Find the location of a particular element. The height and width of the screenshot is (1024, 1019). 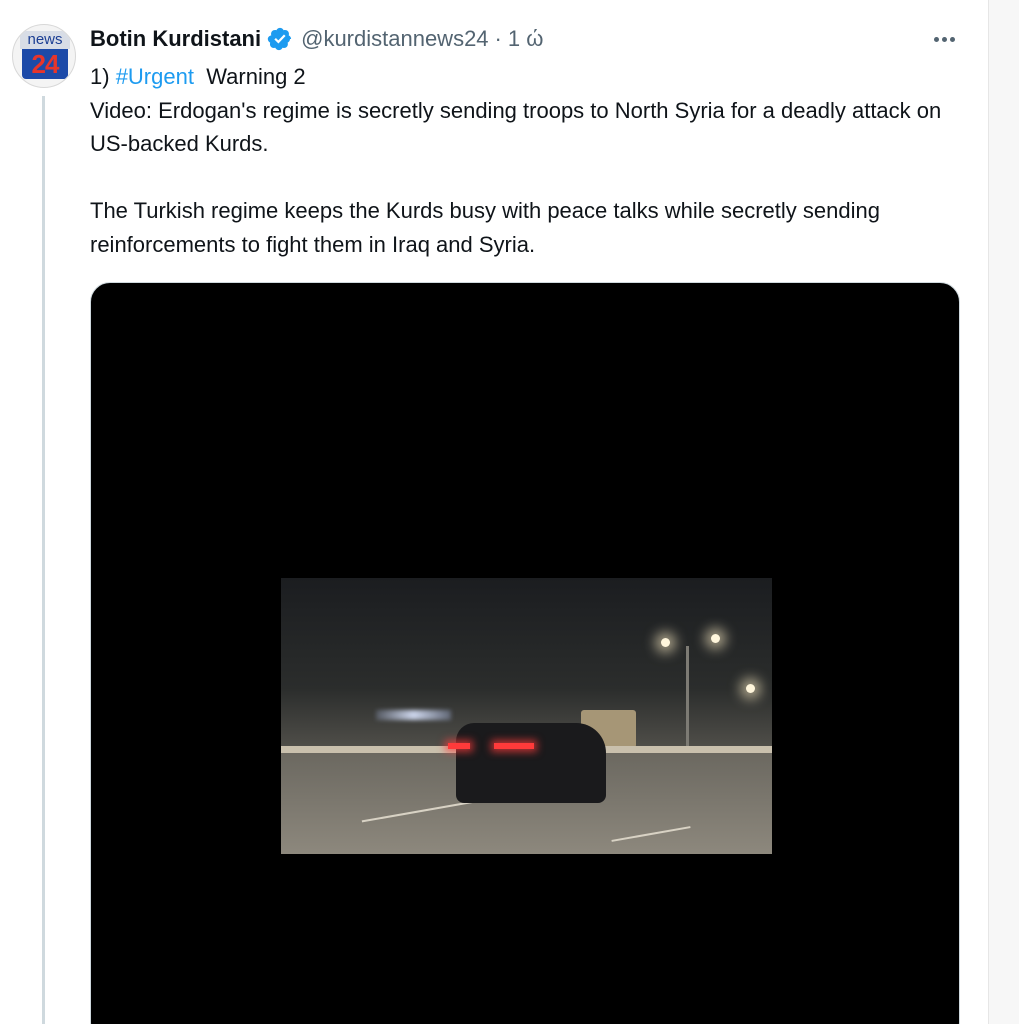

author-handle: @kurdistannews24 is located at coordinates (394, 39).